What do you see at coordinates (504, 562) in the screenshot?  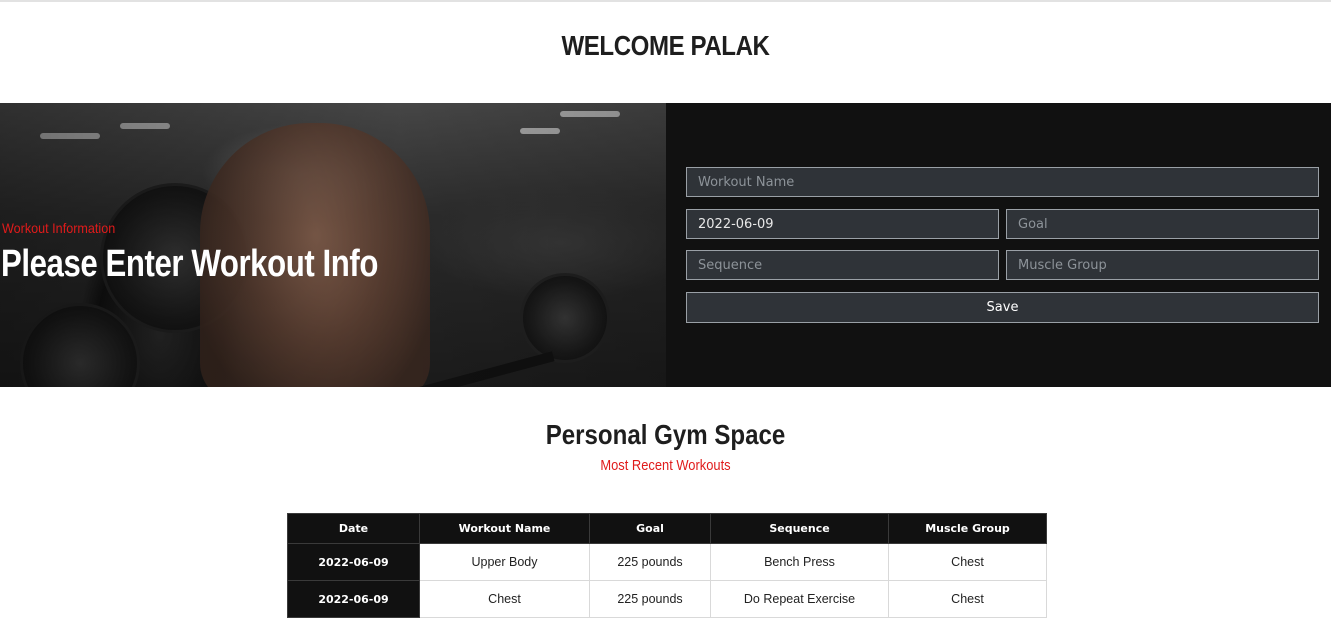 I see `cell-workout-name: Upper Body` at bounding box center [504, 562].